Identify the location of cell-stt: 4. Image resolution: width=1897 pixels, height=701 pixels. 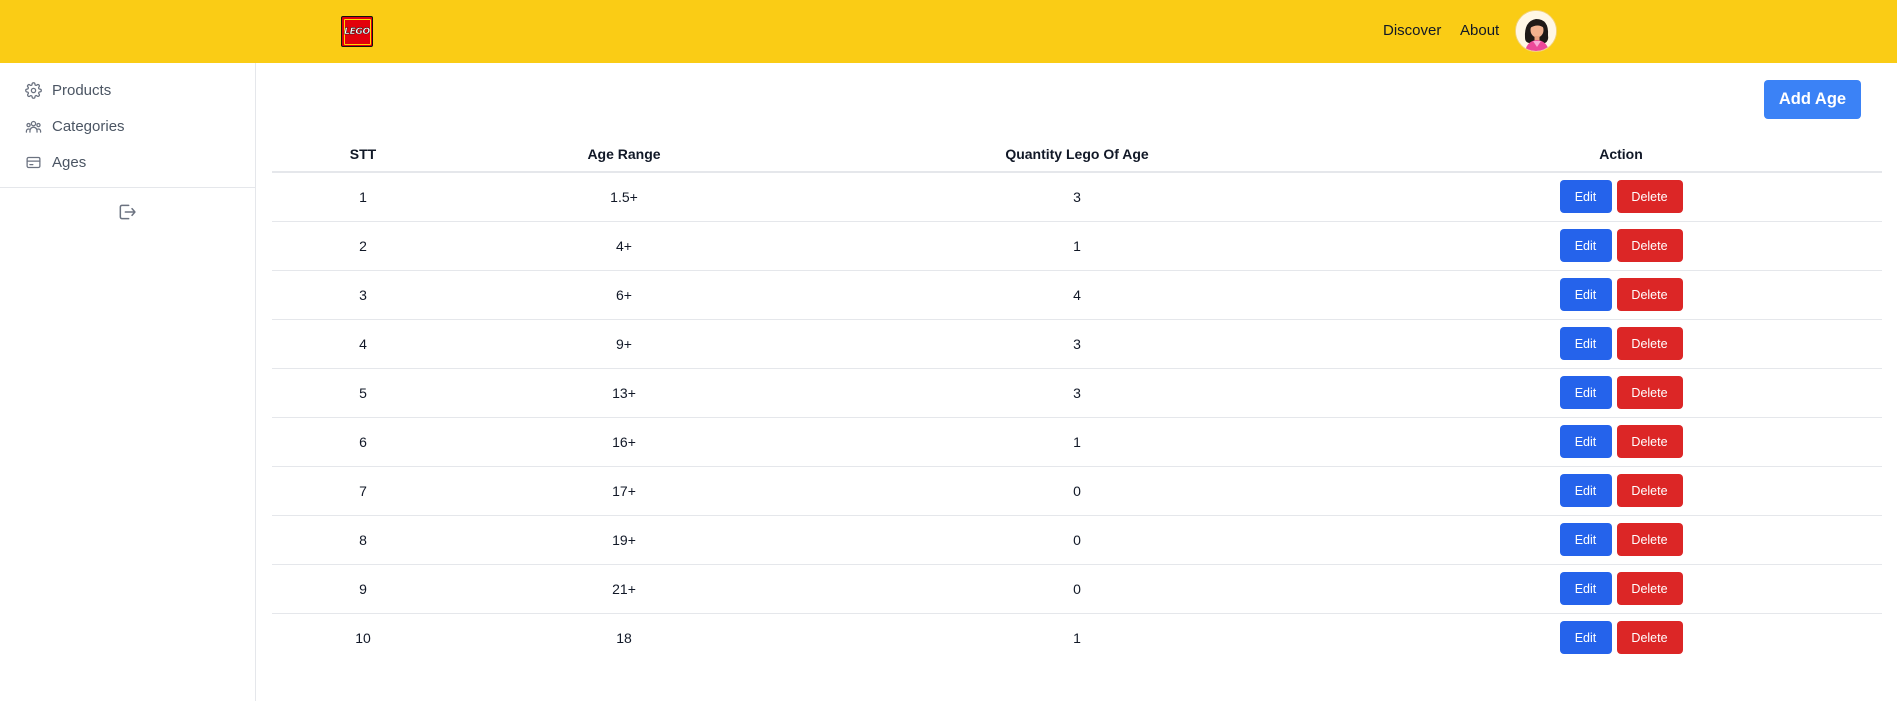
(363, 344).